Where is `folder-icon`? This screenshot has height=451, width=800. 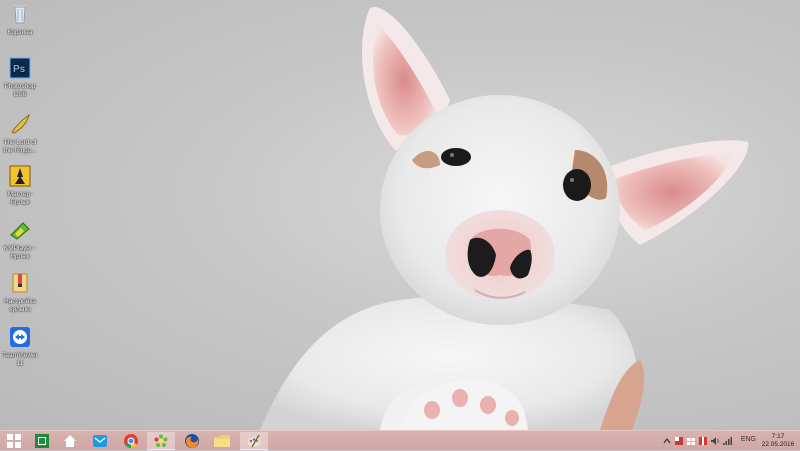 folder-icon is located at coordinates (222, 441).